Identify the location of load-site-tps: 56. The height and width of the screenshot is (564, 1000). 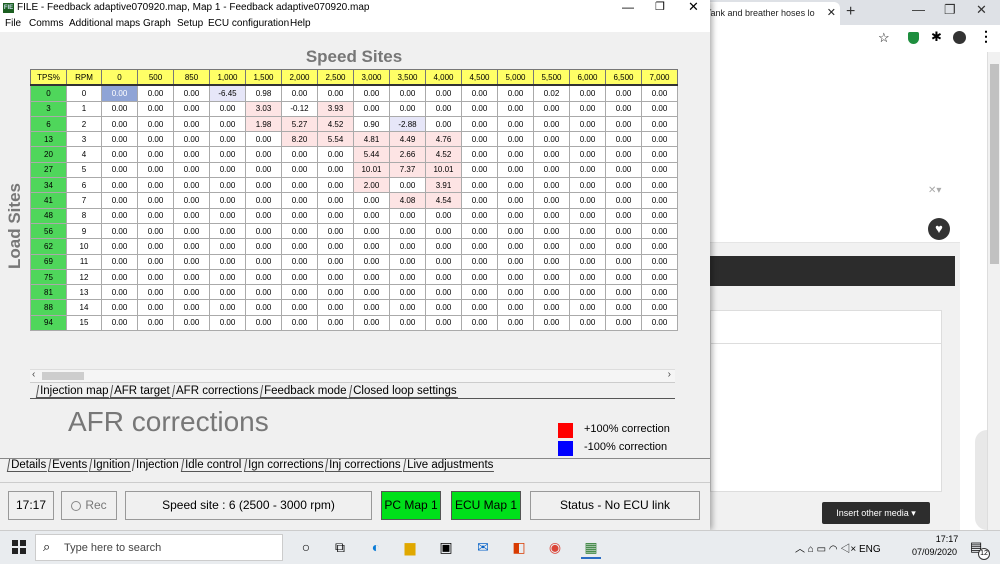
(48, 231).